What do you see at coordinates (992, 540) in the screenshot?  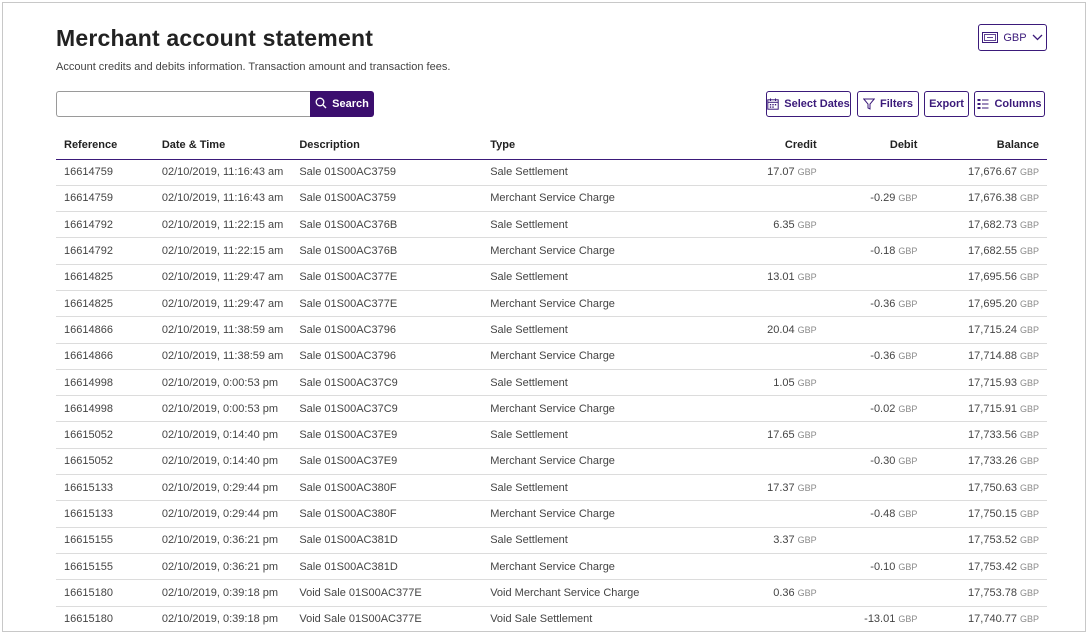 I see `cell-balance-value: 17,753.52` at bounding box center [992, 540].